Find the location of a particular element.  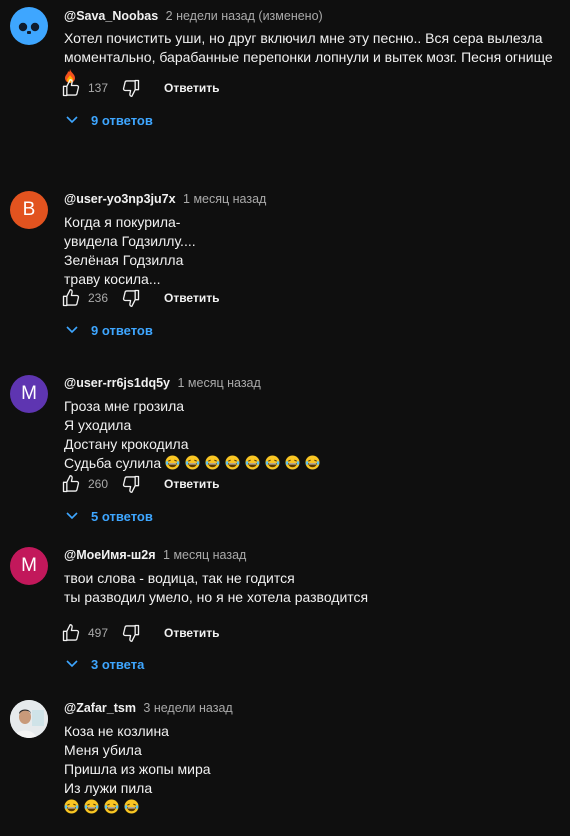

comment-time: 2 недели назад (изменено) is located at coordinates (244, 16).